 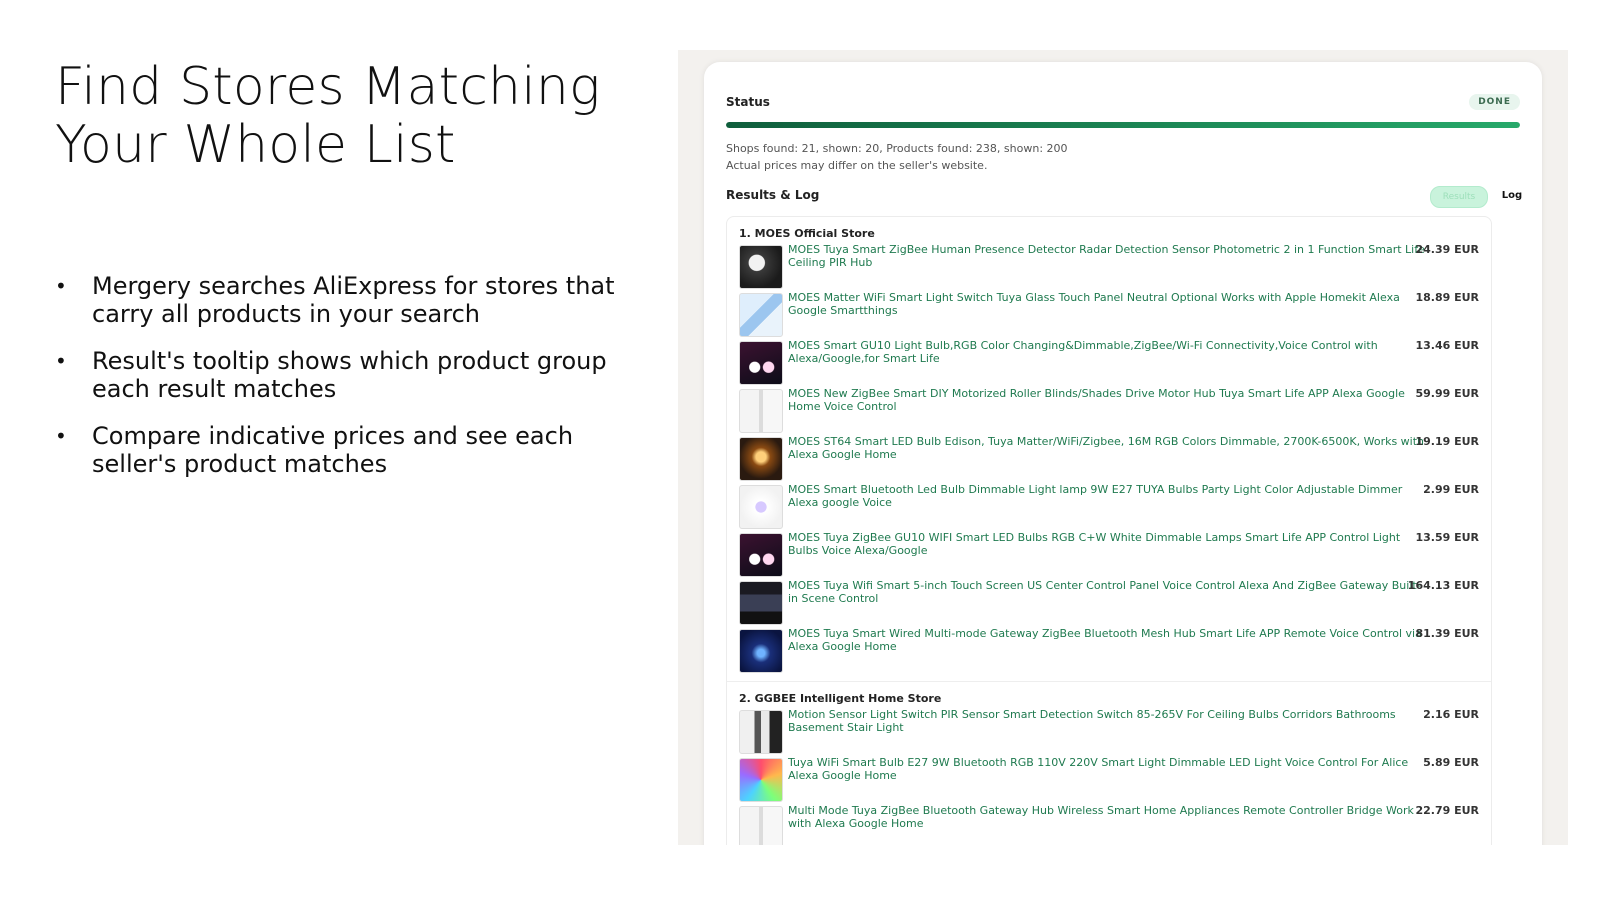 What do you see at coordinates (748, 102) in the screenshot?
I see `status-label: Status` at bounding box center [748, 102].